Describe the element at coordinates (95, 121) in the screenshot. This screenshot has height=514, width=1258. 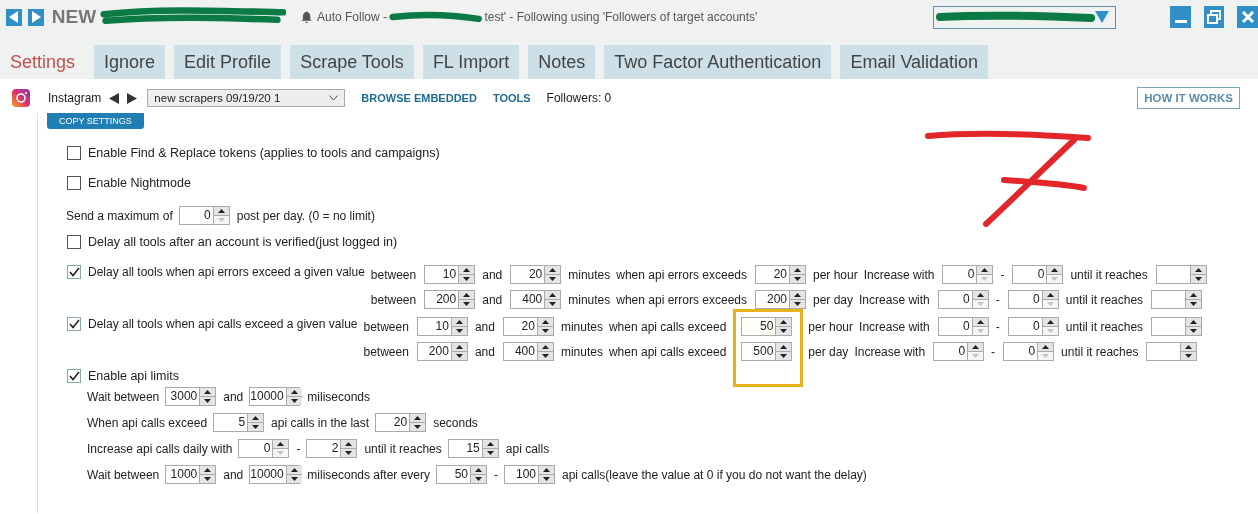
I see `copy-settings-button: COPY SETTINGS` at that location.